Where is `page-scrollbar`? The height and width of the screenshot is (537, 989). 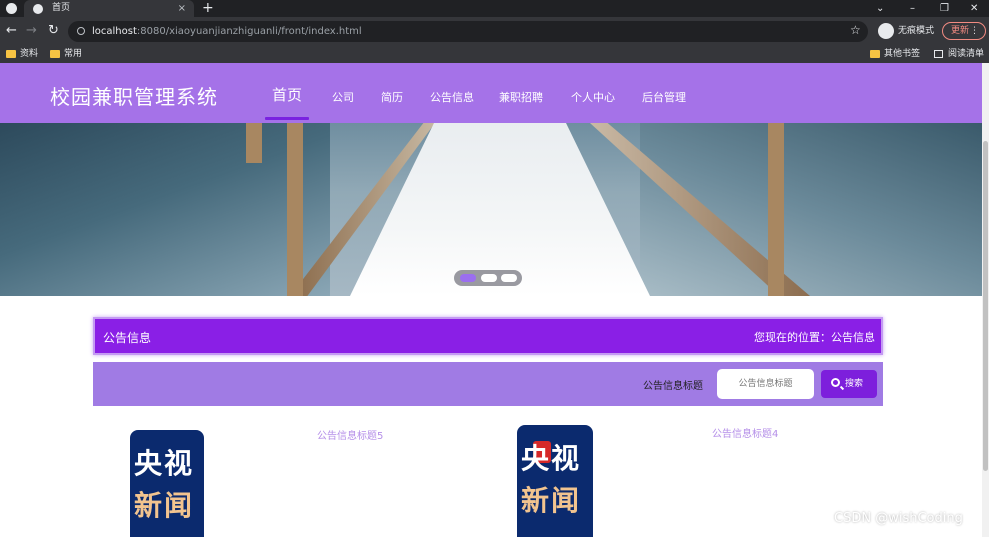 page-scrollbar is located at coordinates (985, 300).